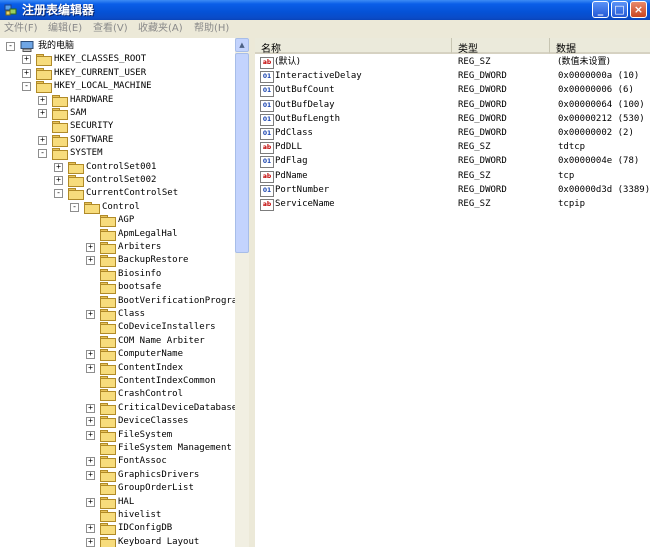 This screenshot has height=547, width=650. What do you see at coordinates (600, 46) in the screenshot?
I see `column-header-data: 数据` at bounding box center [600, 46].